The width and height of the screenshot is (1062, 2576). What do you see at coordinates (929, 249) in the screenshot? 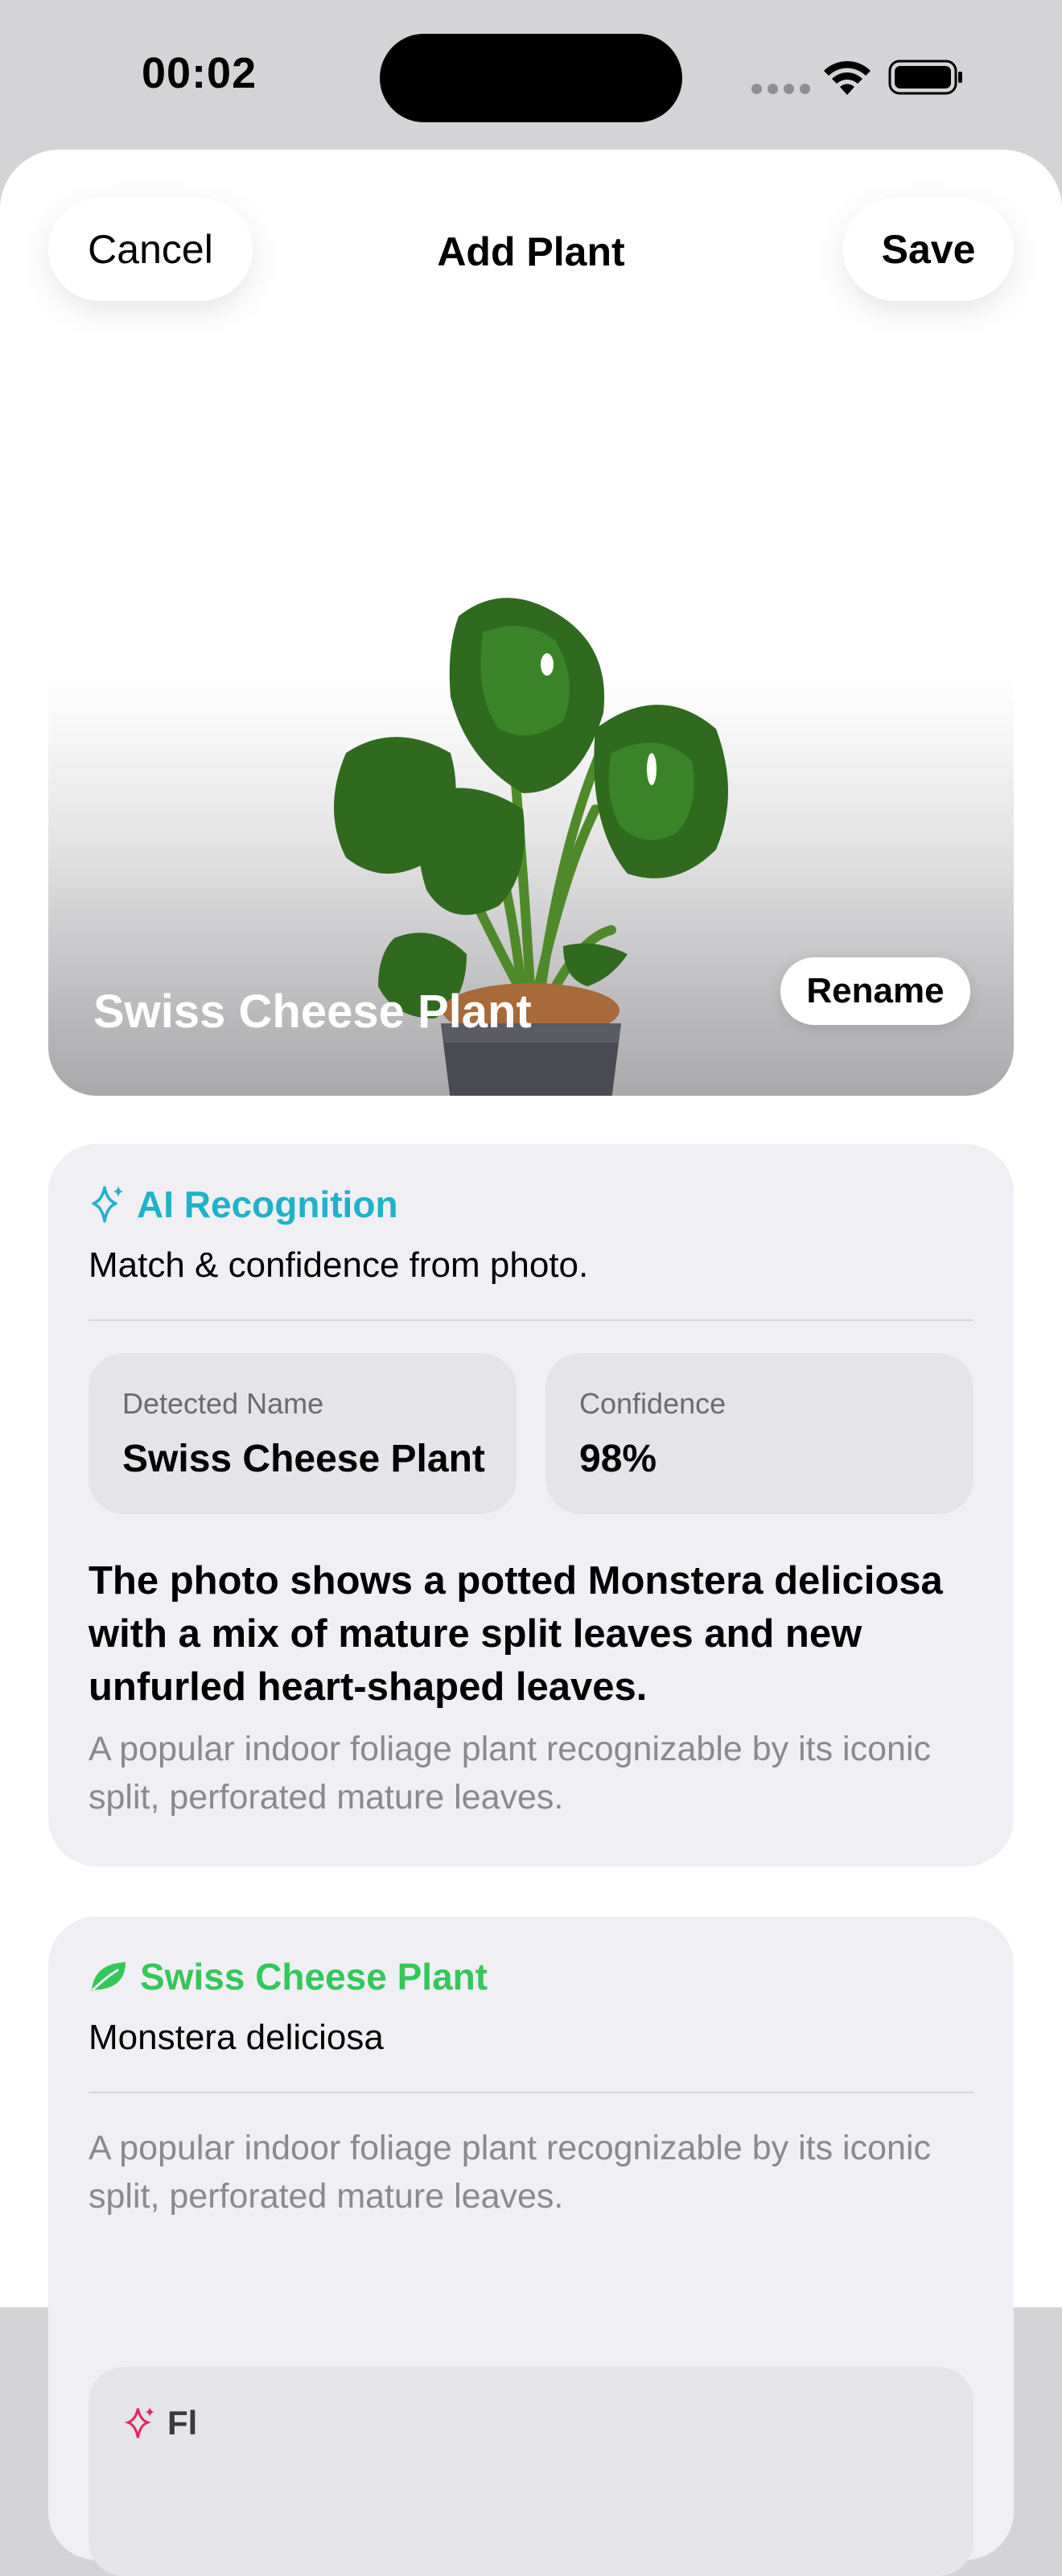
I see `save-button: Save` at bounding box center [929, 249].